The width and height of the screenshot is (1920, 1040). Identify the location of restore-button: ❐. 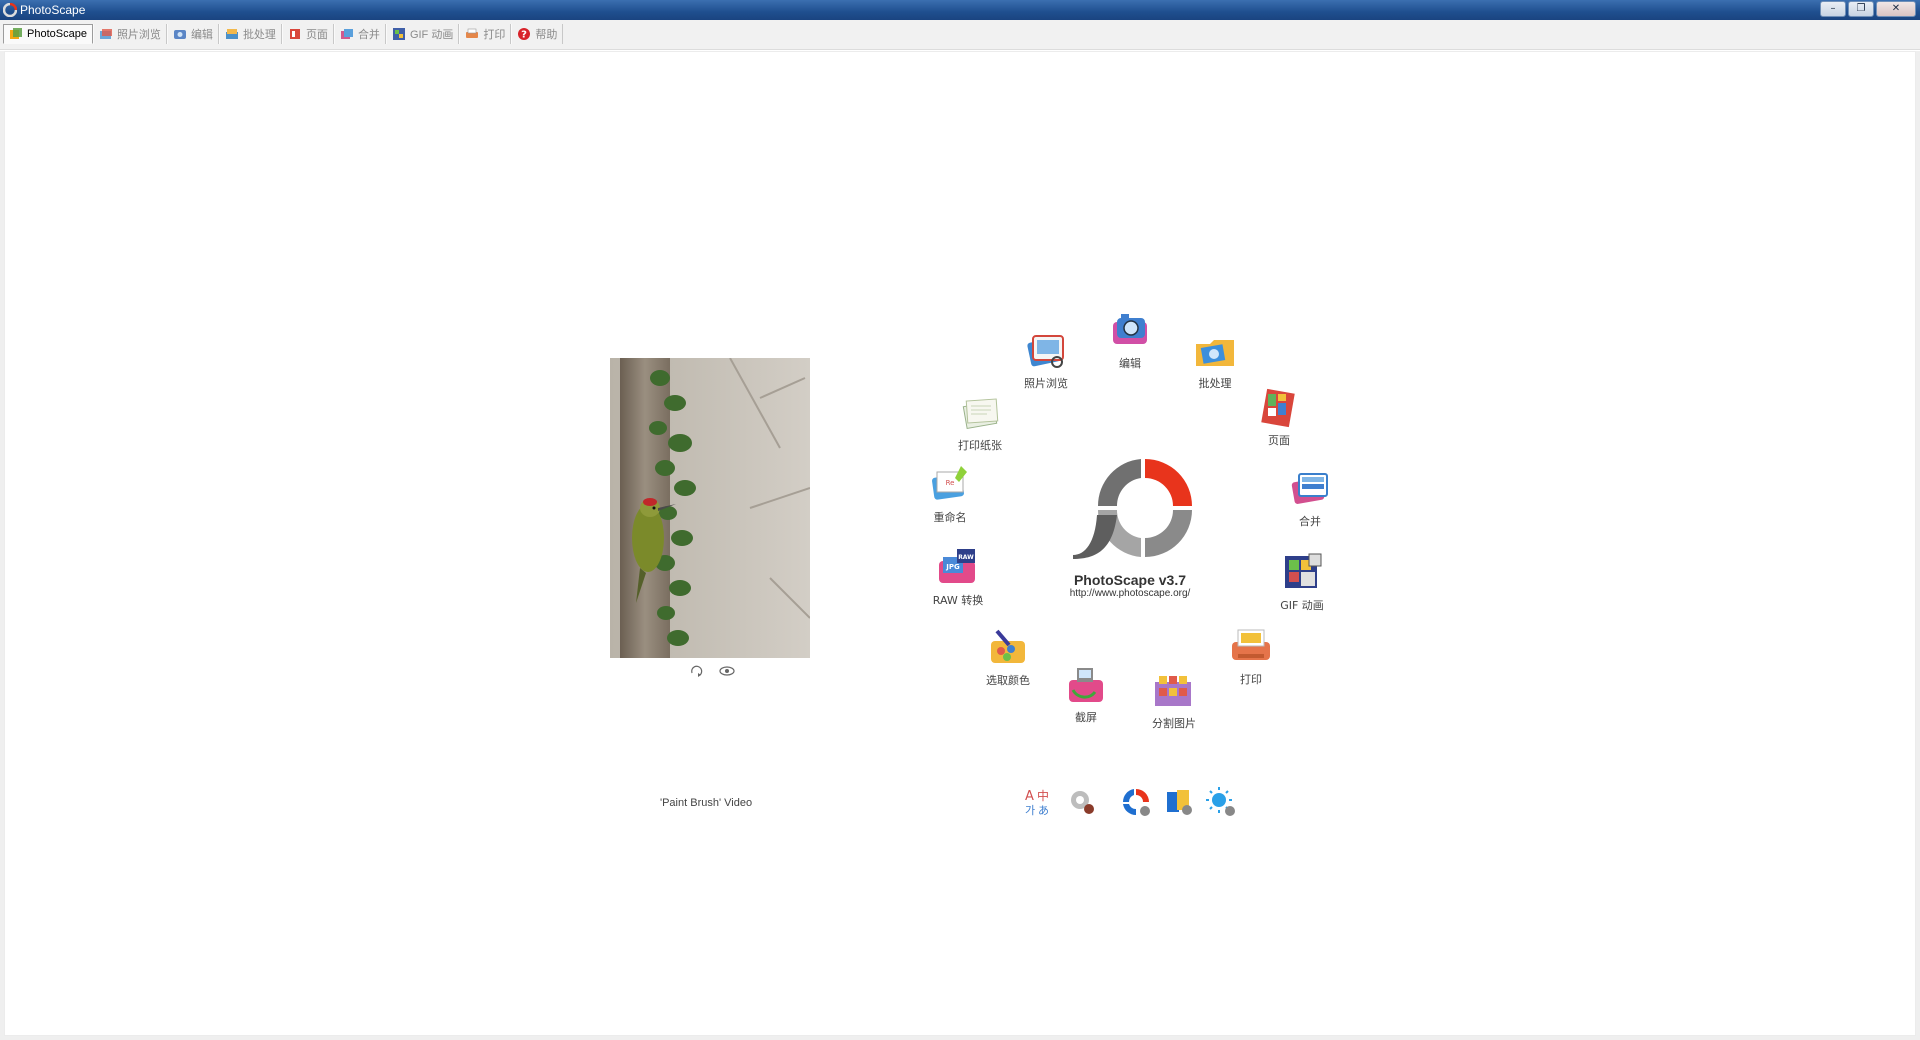
(1861, 9).